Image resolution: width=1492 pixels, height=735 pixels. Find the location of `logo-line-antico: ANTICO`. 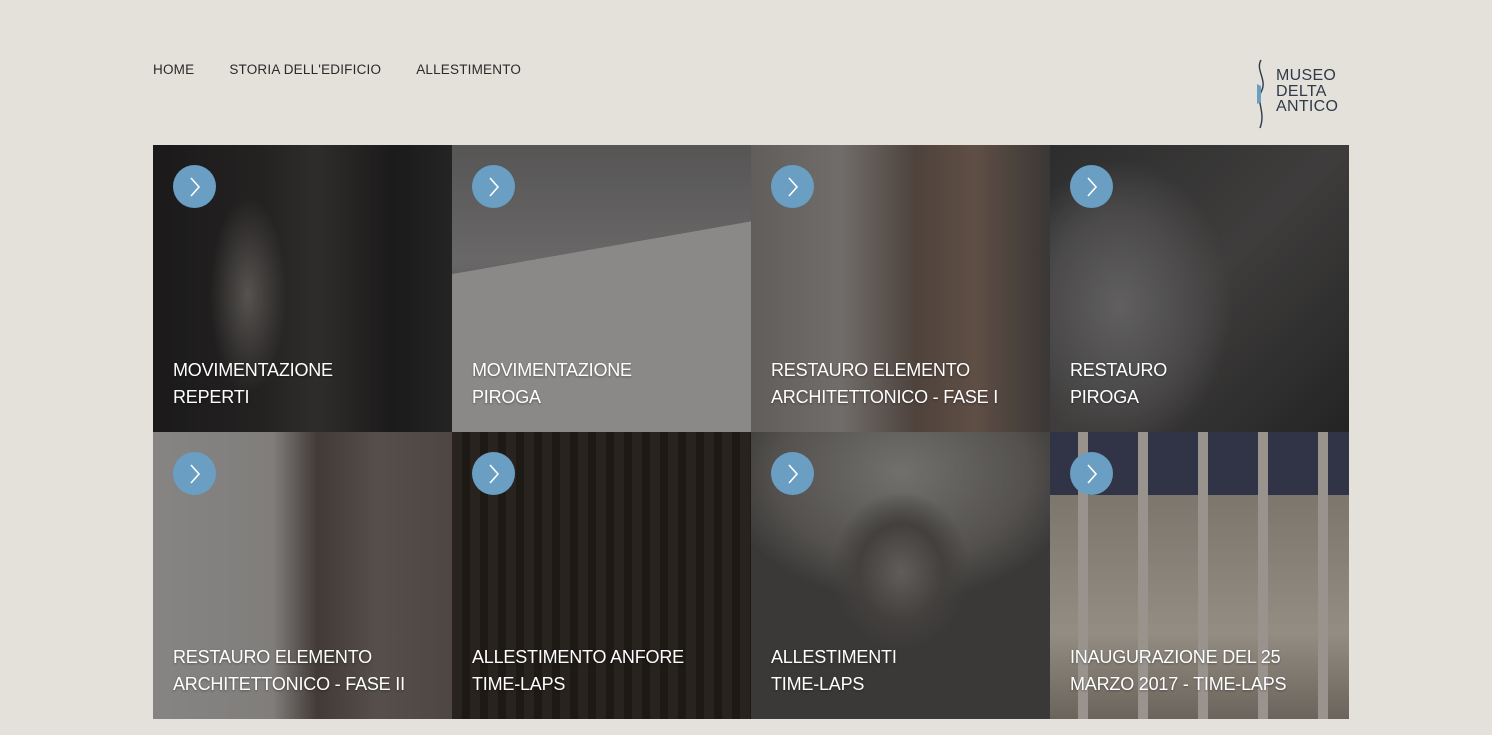

logo-line-antico: ANTICO is located at coordinates (1307, 106).